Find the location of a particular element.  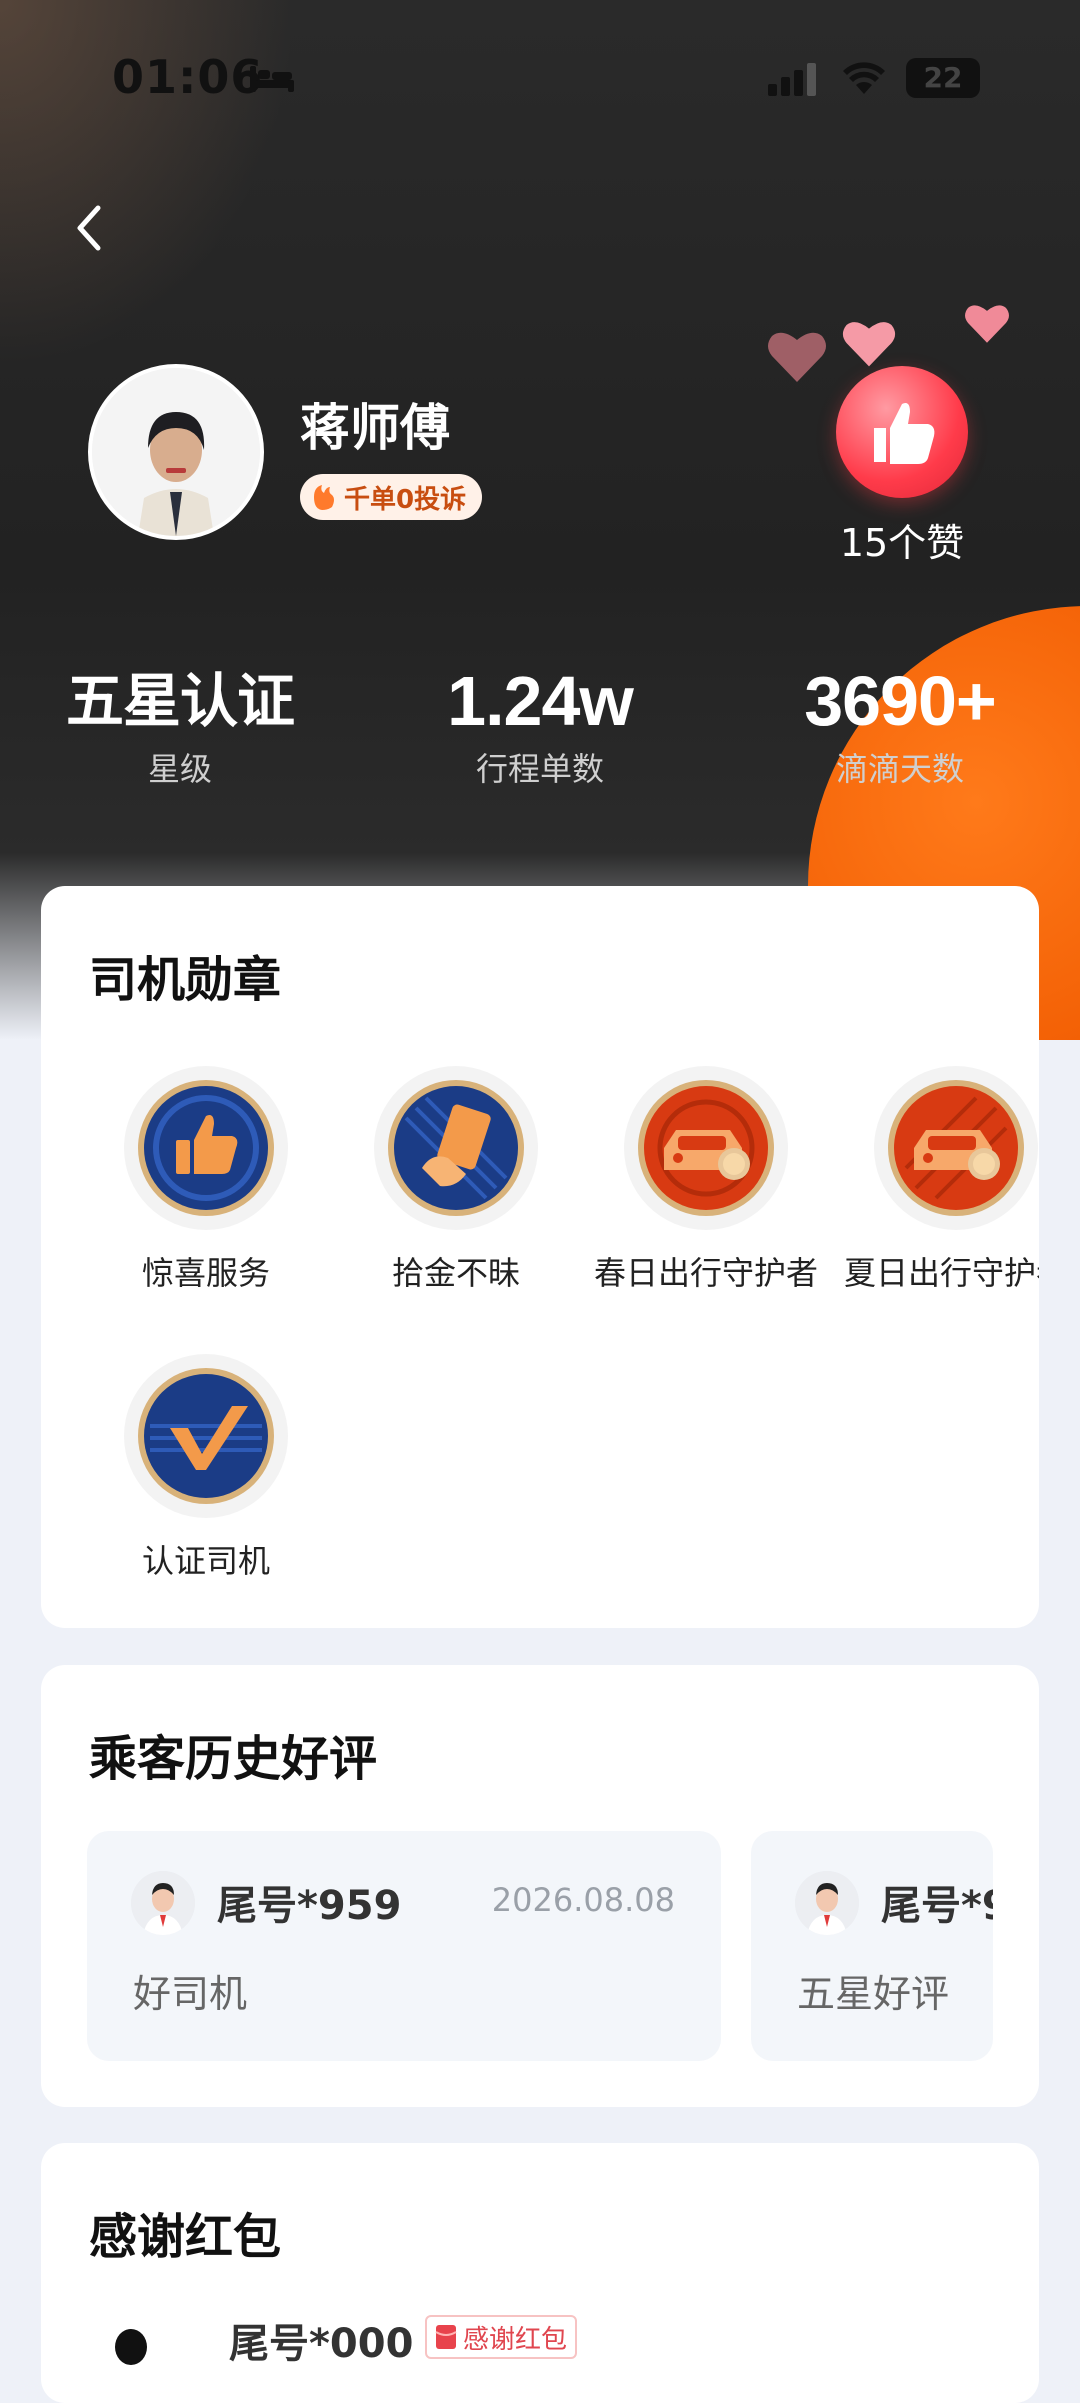

passenger-tail-number: 尾号*959 is located at coordinates (309, 1906).